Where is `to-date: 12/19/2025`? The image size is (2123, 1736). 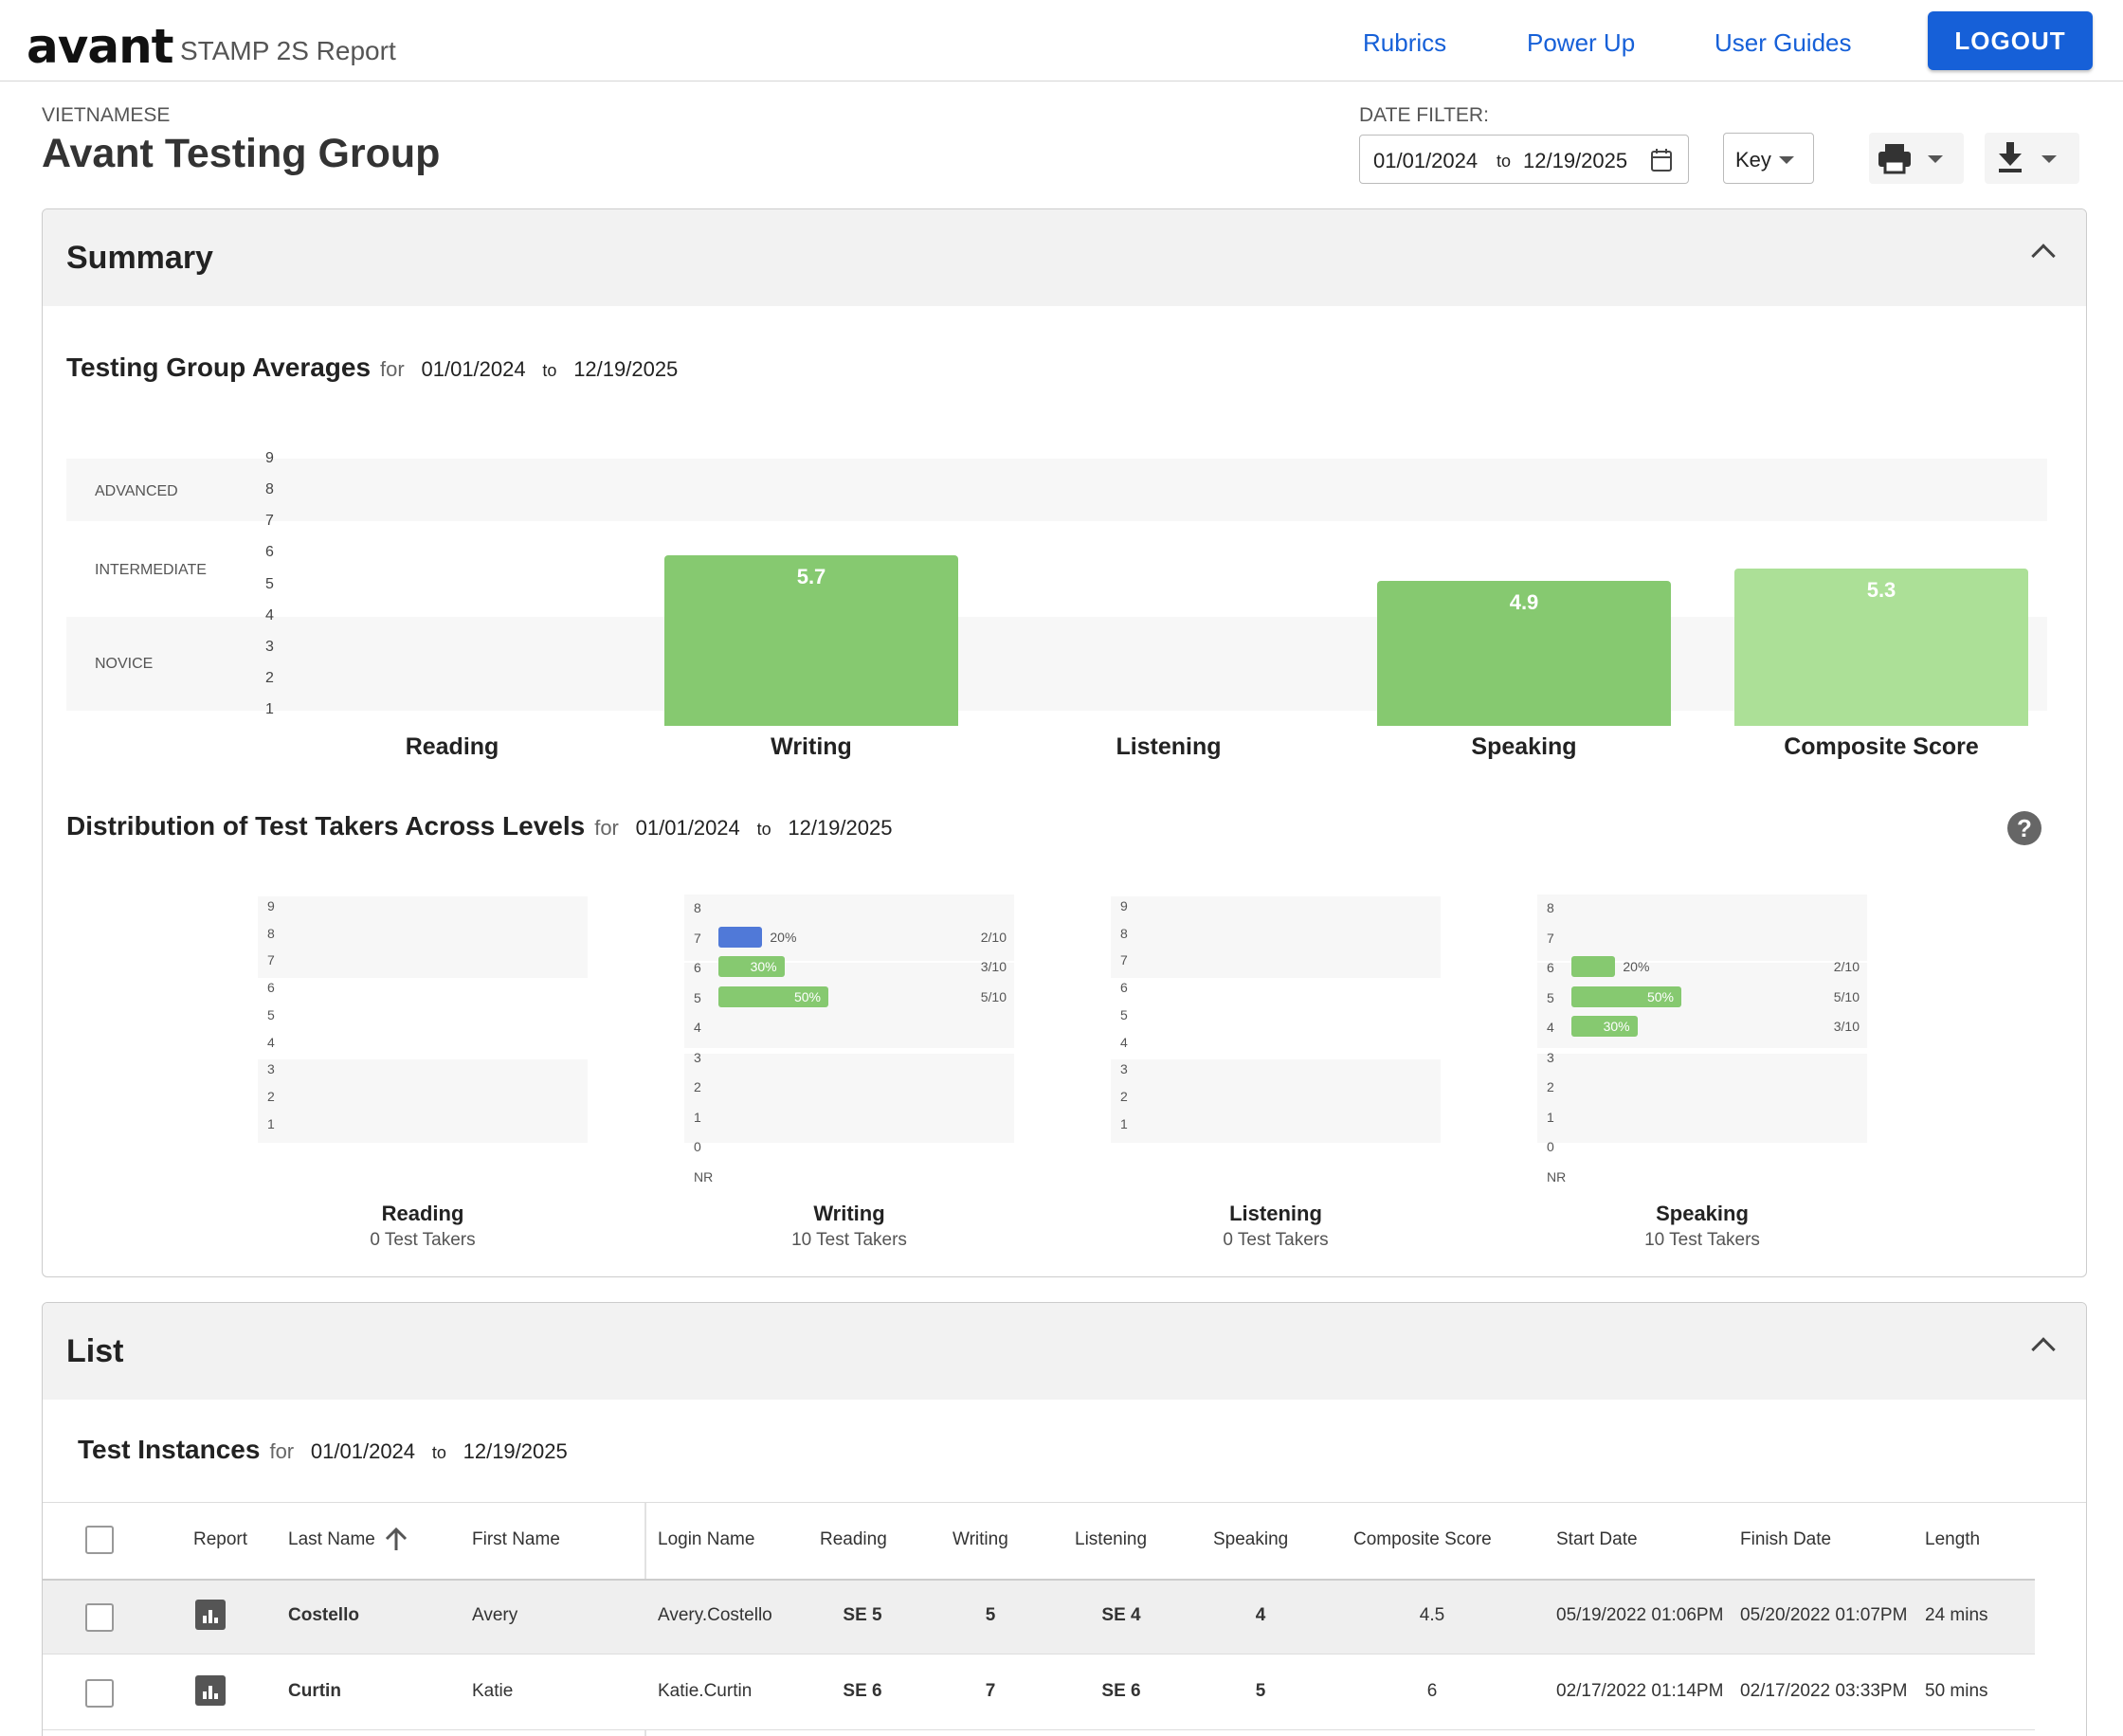 to-date: 12/19/2025 is located at coordinates (626, 369).